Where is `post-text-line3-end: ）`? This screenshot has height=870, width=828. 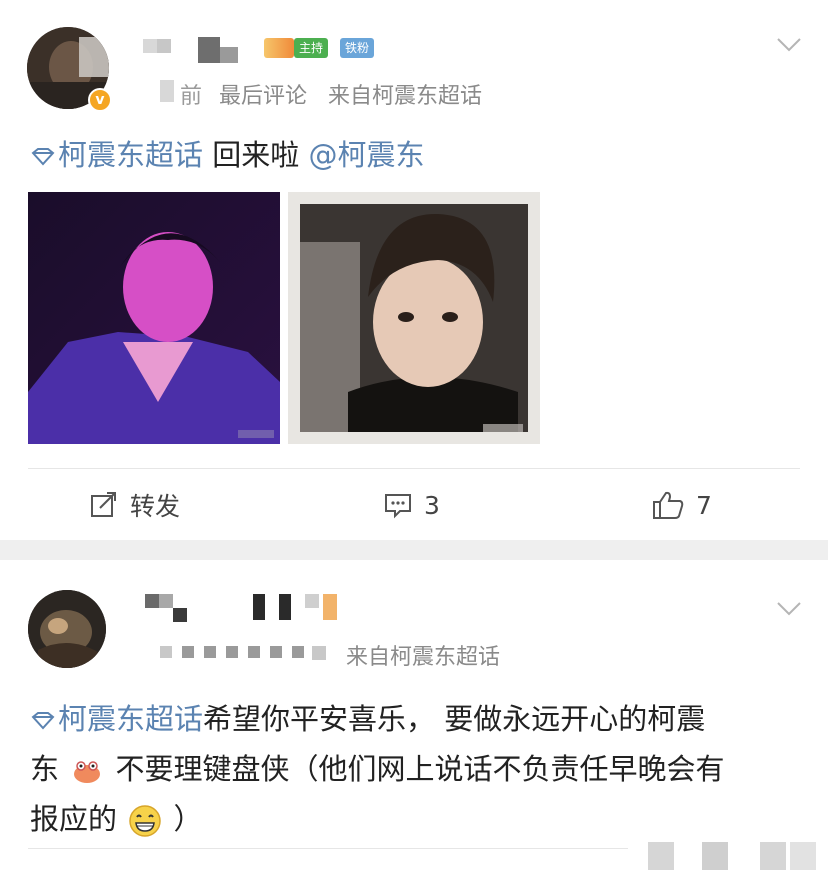
post-text-line3-end: ） is located at coordinates (188, 819).